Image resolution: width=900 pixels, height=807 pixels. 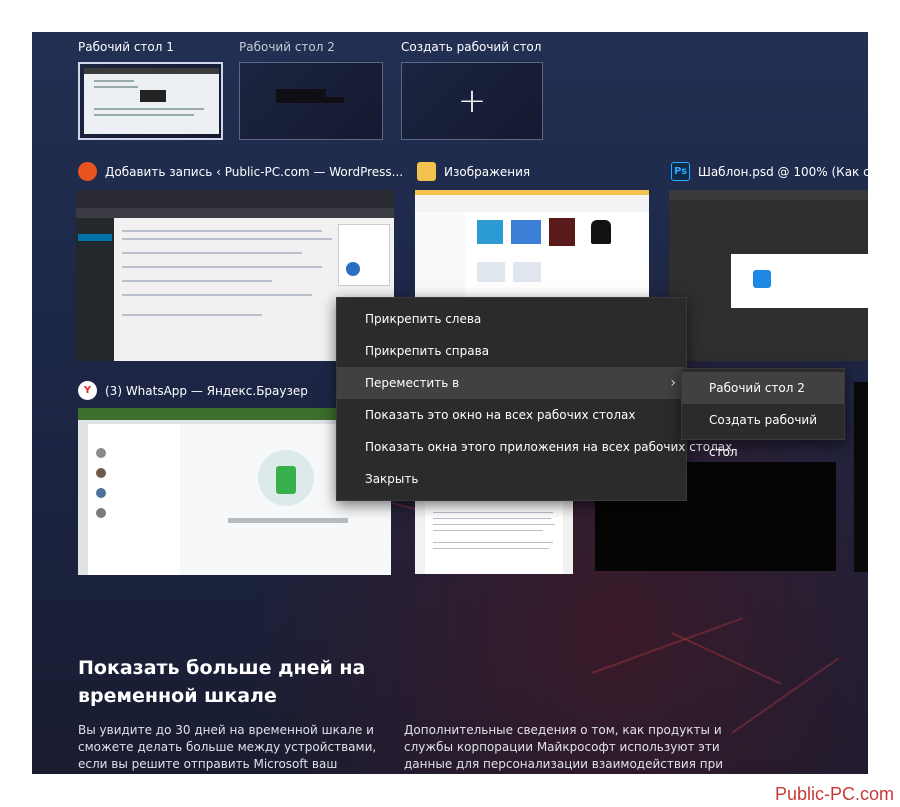 I want to click on desktop-1-thumbnail, so click(x=150, y=101).